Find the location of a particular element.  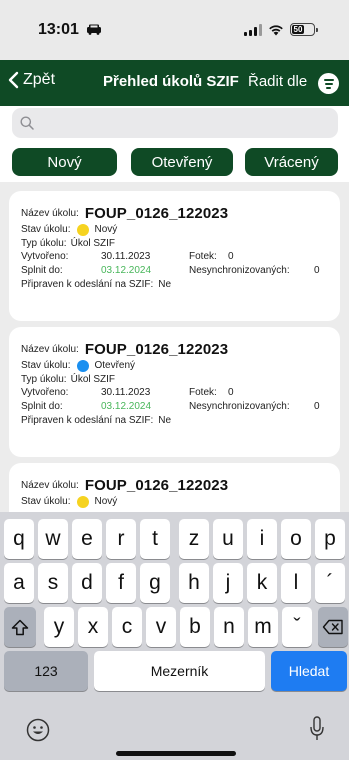

back-label: Zpět is located at coordinates (39, 79).